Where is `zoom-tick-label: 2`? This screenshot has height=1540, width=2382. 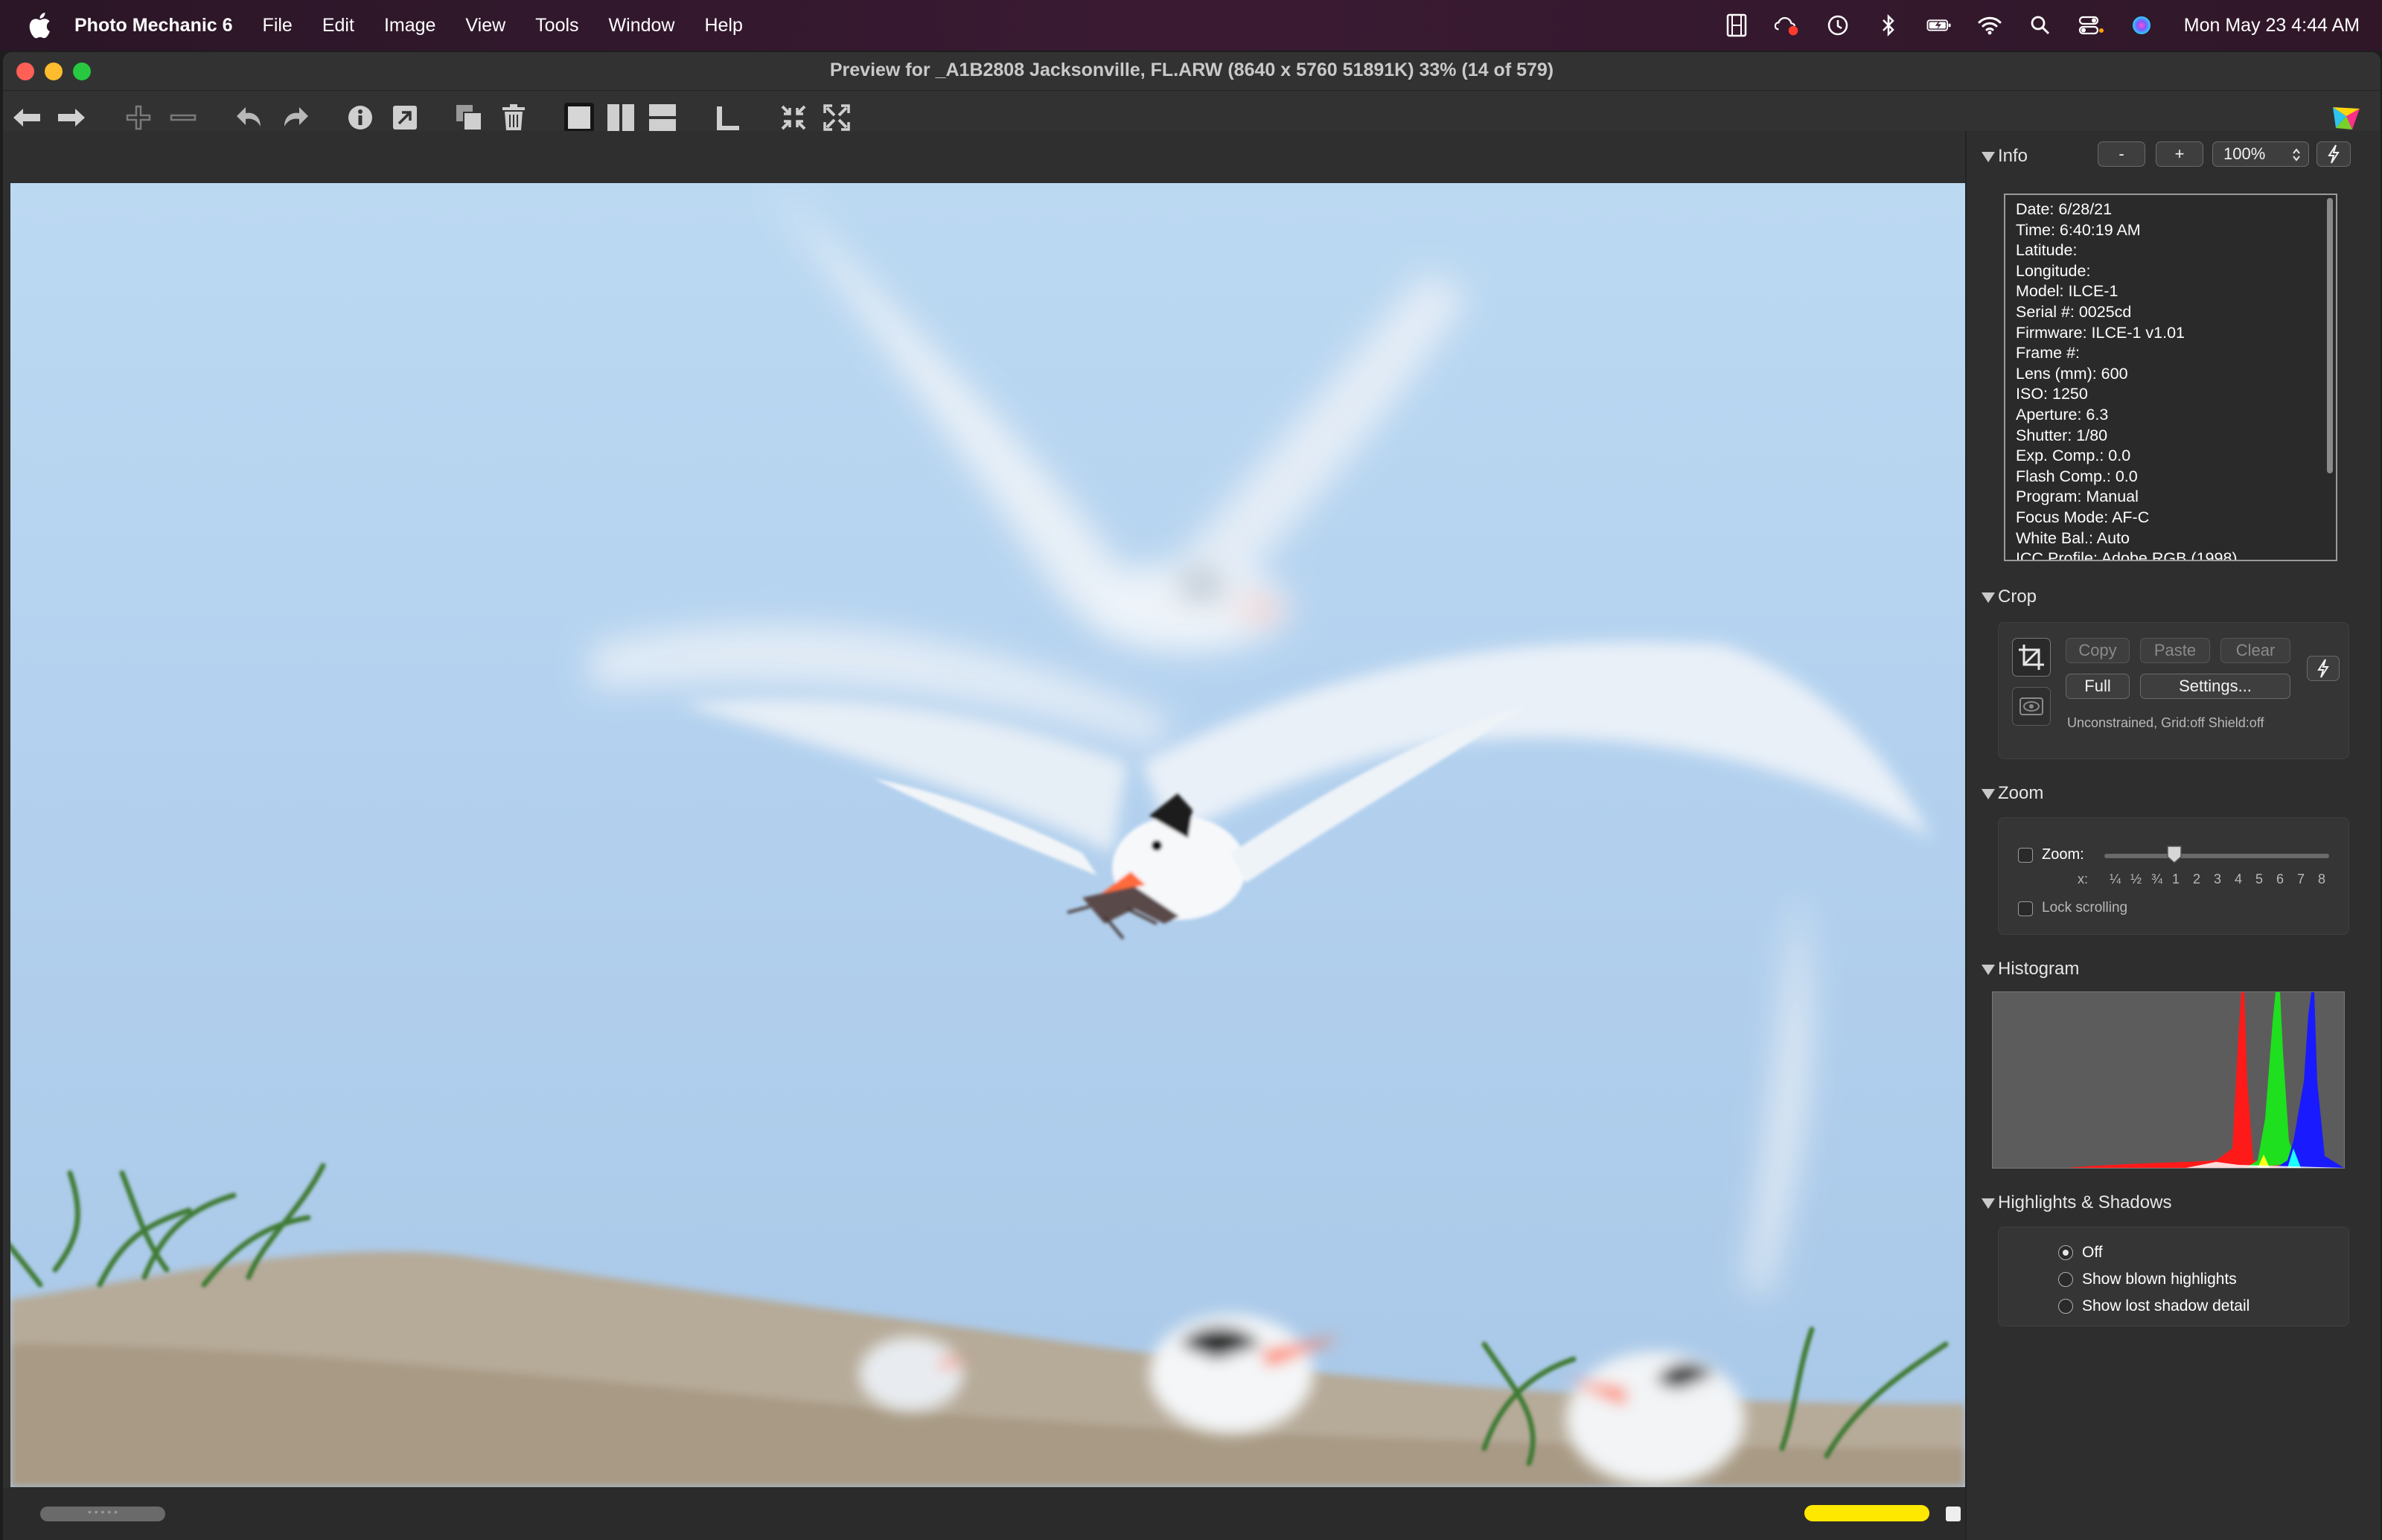 zoom-tick-label: 2 is located at coordinates (2197, 879).